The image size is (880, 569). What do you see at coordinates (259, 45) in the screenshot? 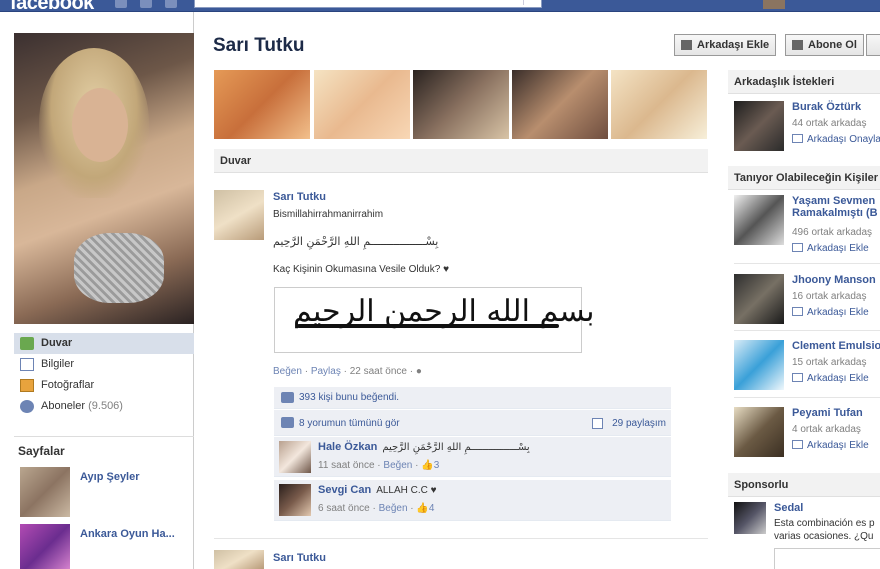
I see `profile-name: Sarı Tutku` at bounding box center [259, 45].